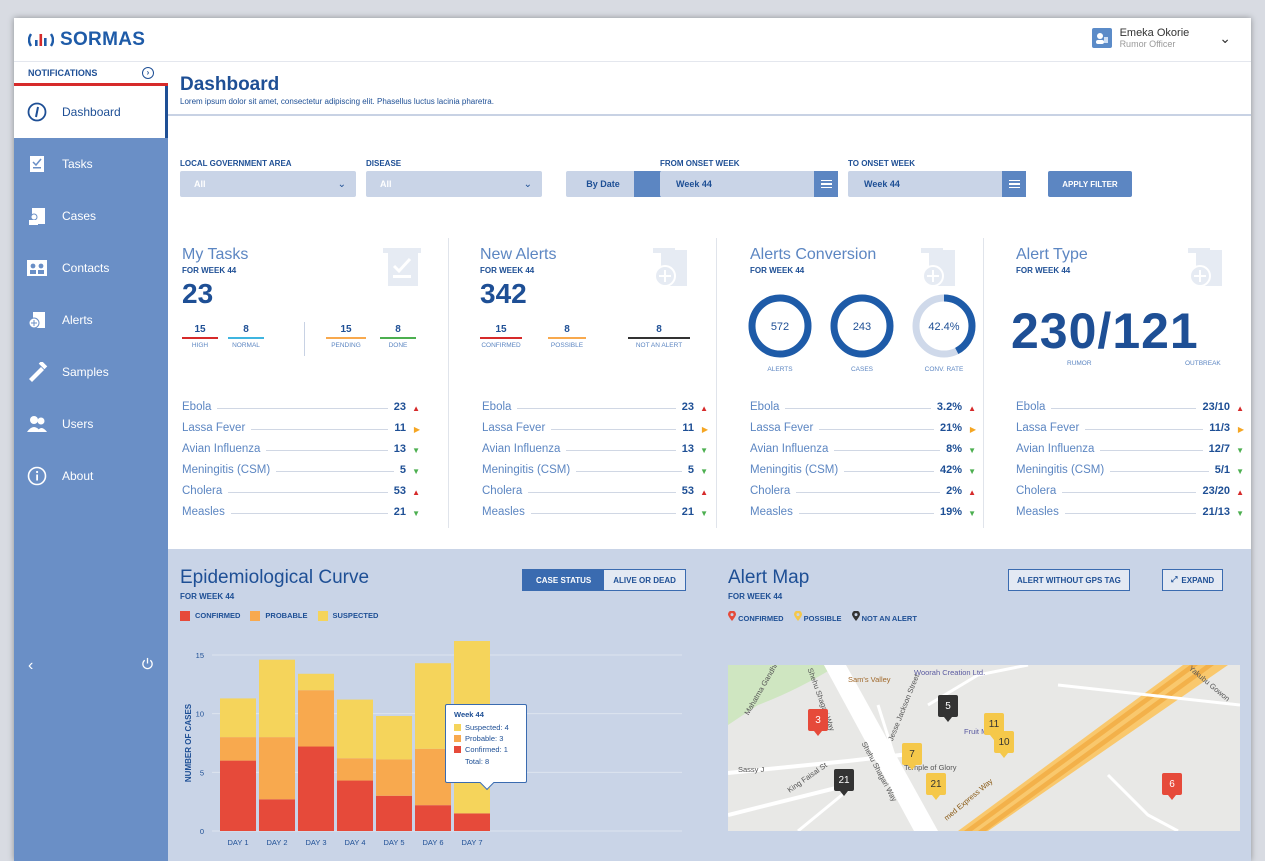 The height and width of the screenshot is (861, 1265). I want to click on map-marker-possible: 10, so click(1004, 744).